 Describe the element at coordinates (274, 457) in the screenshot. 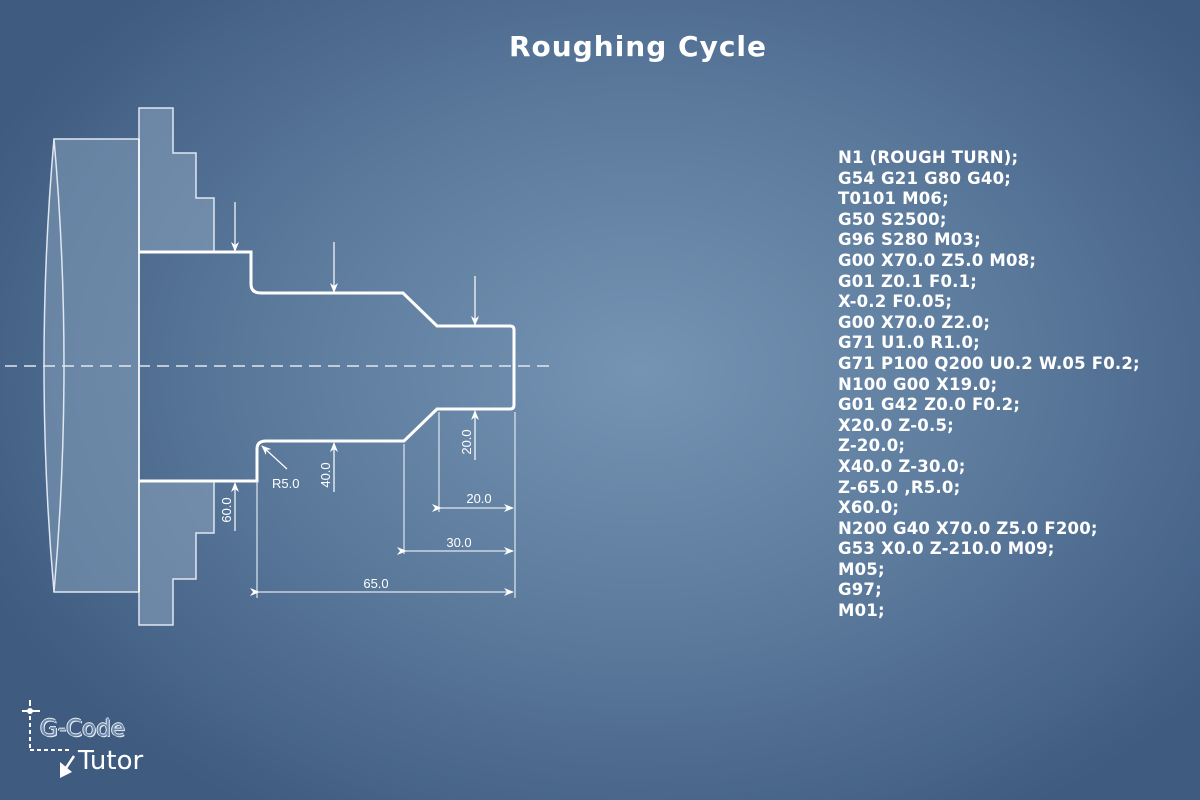

I see `arrow-radius` at that location.